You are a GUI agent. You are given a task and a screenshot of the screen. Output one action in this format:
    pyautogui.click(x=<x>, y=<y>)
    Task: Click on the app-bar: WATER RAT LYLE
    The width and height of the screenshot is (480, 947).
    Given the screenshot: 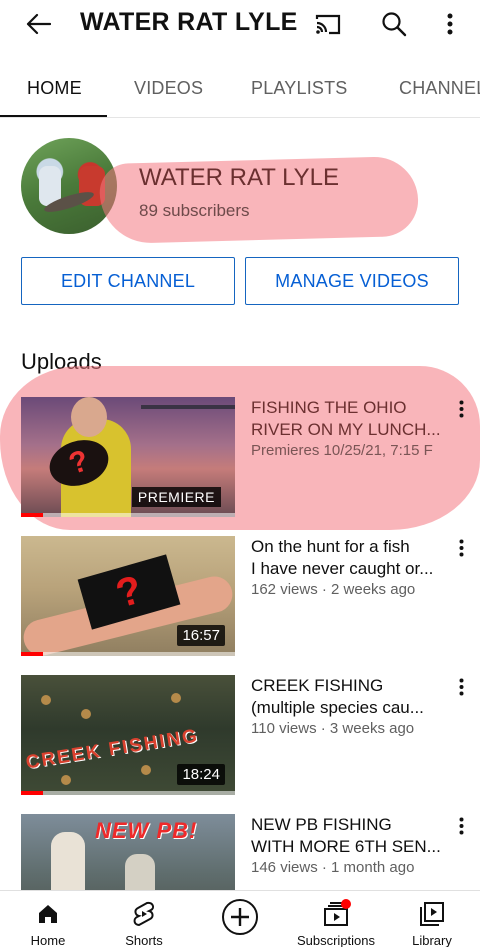 What is the action you would take?
    pyautogui.click(x=240, y=24)
    